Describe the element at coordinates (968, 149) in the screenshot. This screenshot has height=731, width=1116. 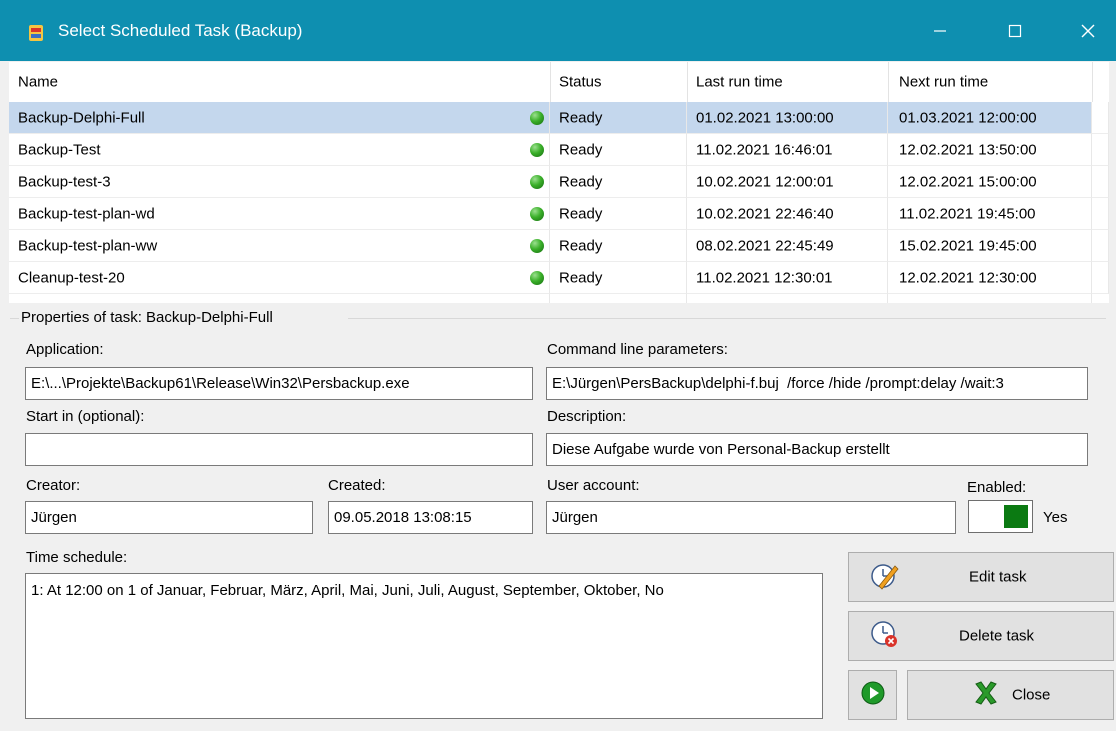
I see `task-next-run: 12.02.2021 13:50:00` at that location.